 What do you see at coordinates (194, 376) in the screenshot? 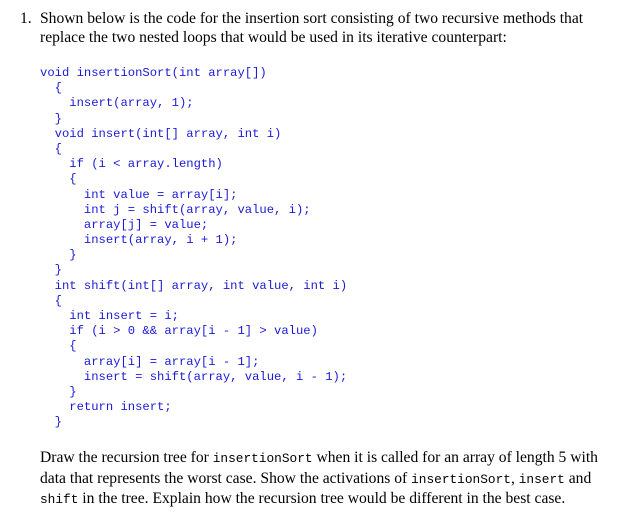
I see `code-line: insert = shift(array, value, i - 1);` at bounding box center [194, 376].